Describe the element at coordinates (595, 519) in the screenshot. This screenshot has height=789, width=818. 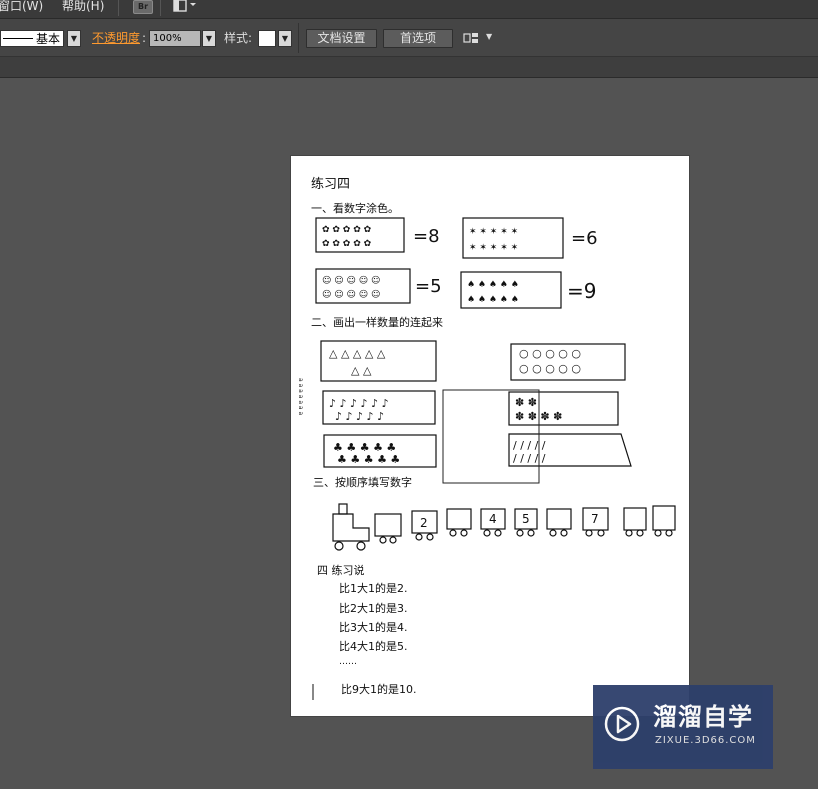
I see `train-number-4: 7` at that location.